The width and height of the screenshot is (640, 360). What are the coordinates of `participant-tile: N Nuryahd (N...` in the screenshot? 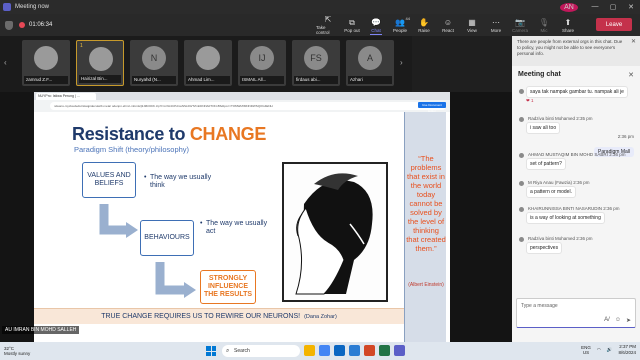 It's located at (154, 63).